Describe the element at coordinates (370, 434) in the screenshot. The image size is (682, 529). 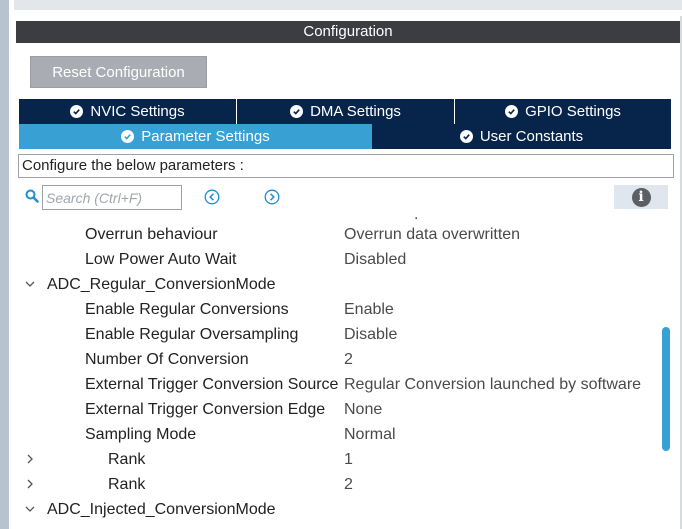
I see `param-value: Normal` at that location.